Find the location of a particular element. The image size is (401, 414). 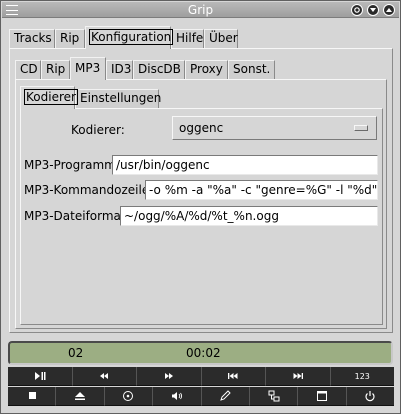

rewind-icon is located at coordinates (104, 376).